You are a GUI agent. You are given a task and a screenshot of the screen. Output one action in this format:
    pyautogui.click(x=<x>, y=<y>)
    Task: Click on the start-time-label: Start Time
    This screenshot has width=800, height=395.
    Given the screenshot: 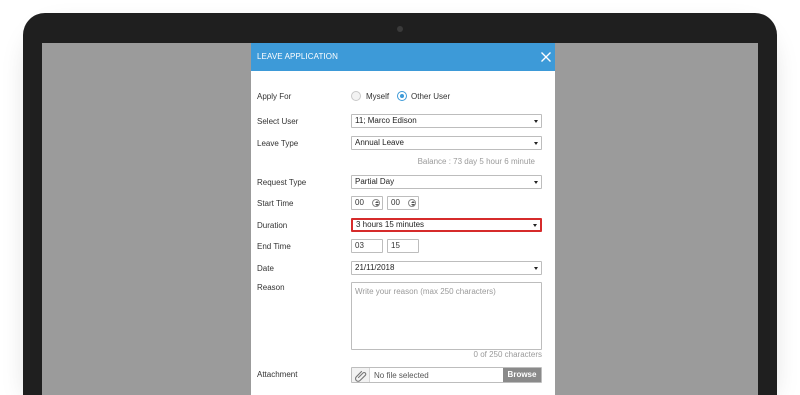 What is the action you would take?
    pyautogui.click(x=275, y=203)
    